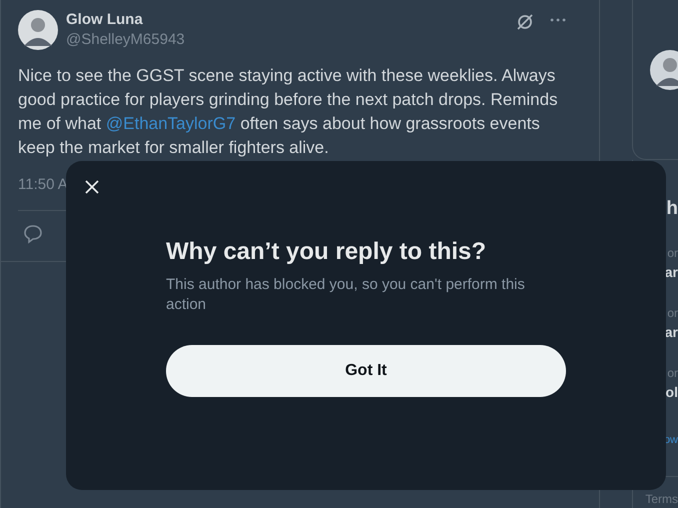 Image resolution: width=678 pixels, height=508 pixels. What do you see at coordinates (672, 392) in the screenshot?
I see `trend-title: ol` at bounding box center [672, 392].